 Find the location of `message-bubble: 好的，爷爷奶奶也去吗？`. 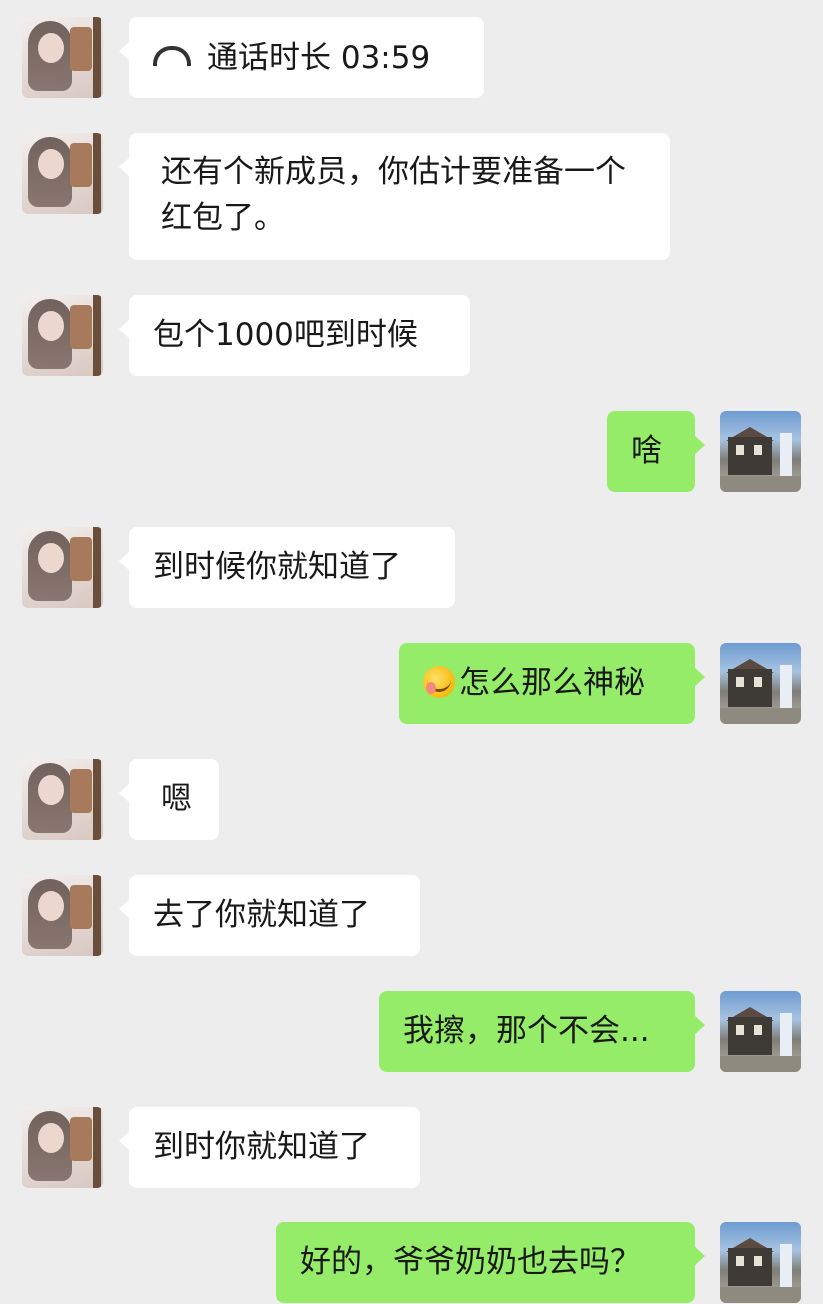

message-bubble: 好的，爷爷奶奶也去吗？ is located at coordinates (490, 1262).